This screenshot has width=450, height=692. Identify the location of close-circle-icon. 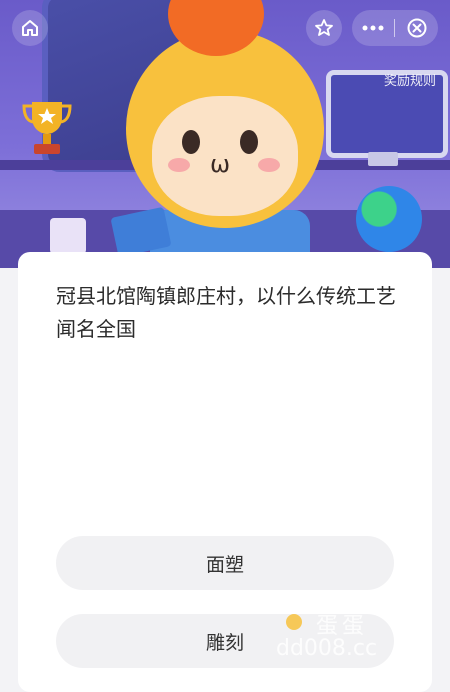
(417, 28).